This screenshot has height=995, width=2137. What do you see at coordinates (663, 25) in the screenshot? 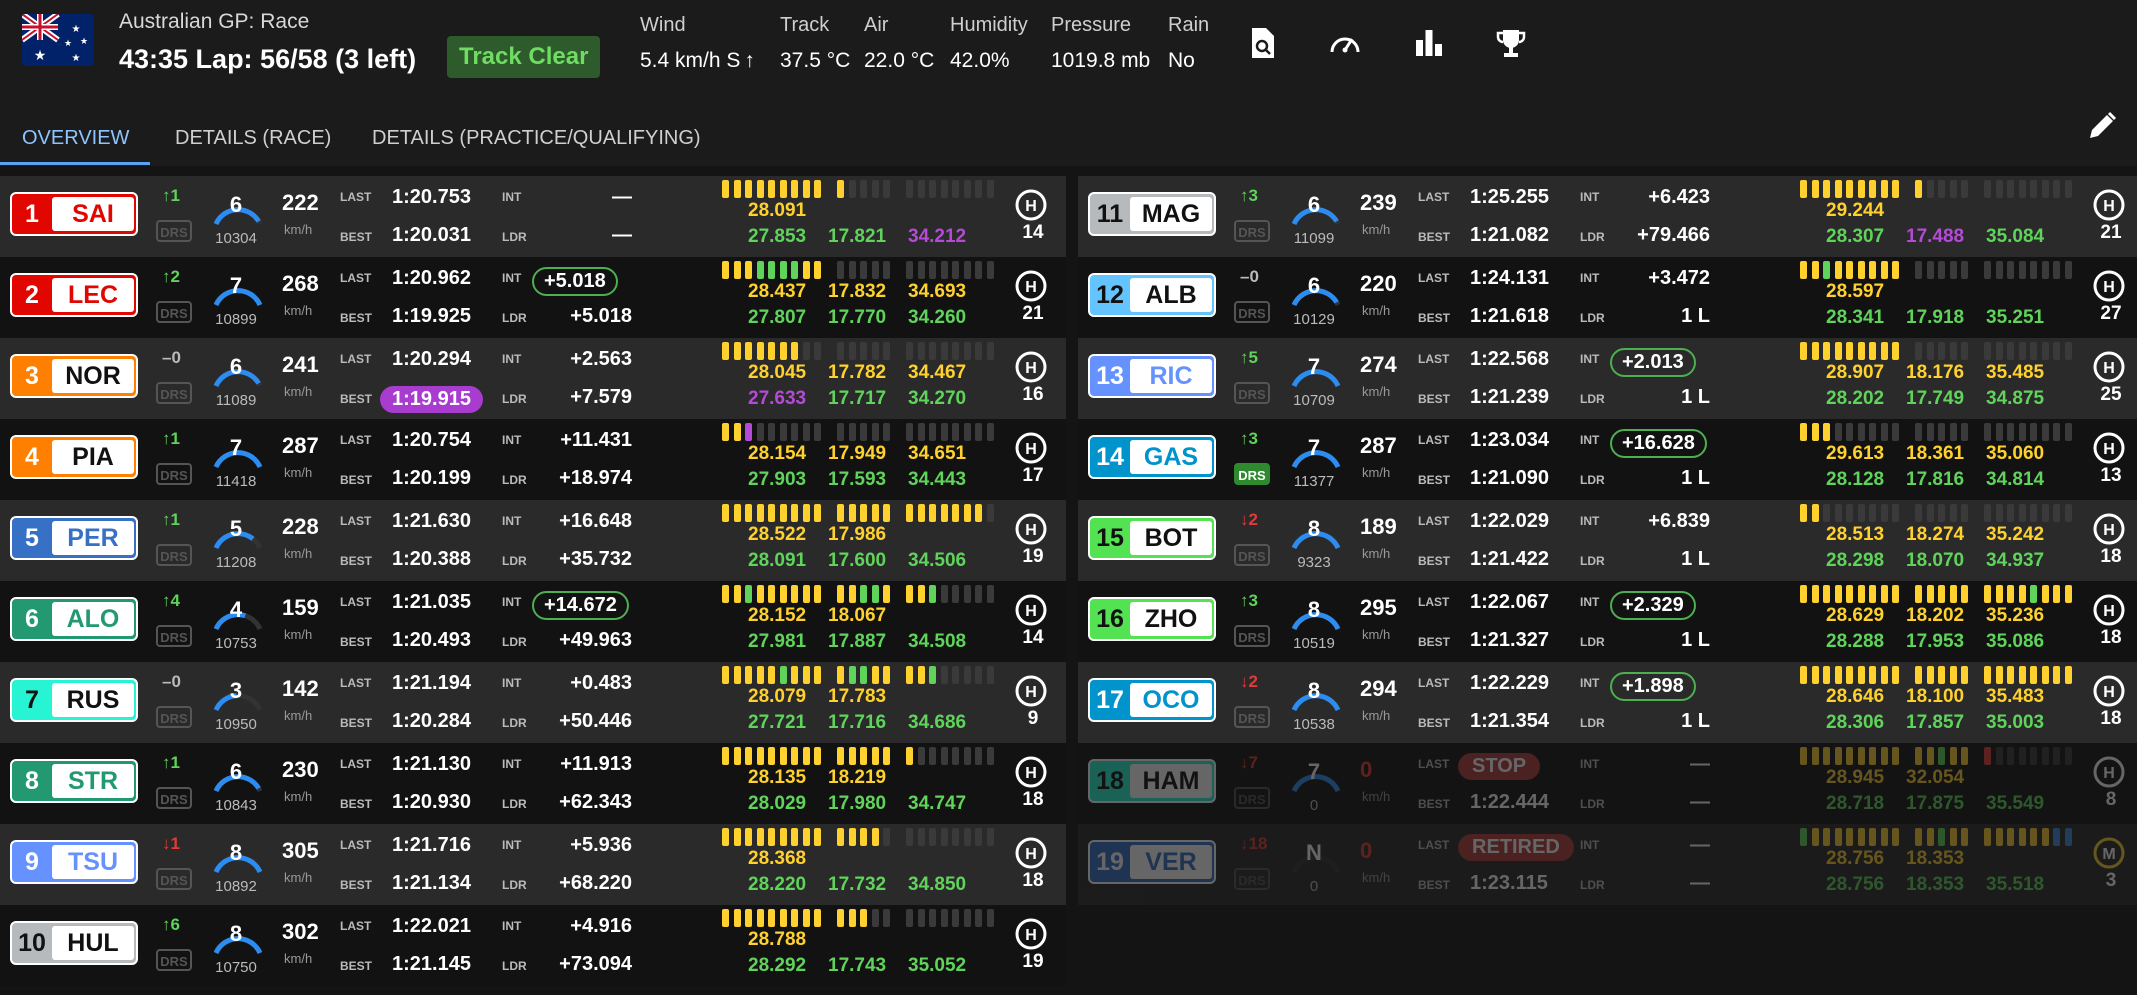
I see `wind-label: Wind` at bounding box center [663, 25].